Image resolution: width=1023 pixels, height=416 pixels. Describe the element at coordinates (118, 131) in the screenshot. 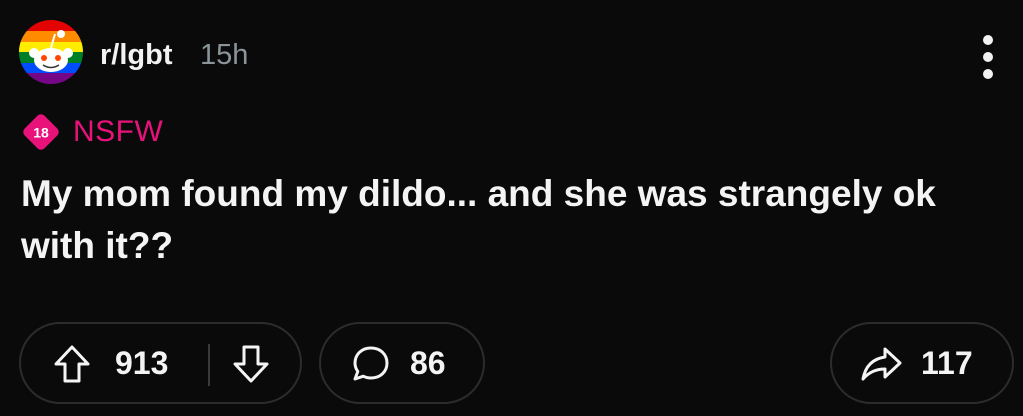

I see `nsfw-label: NSFW` at that location.